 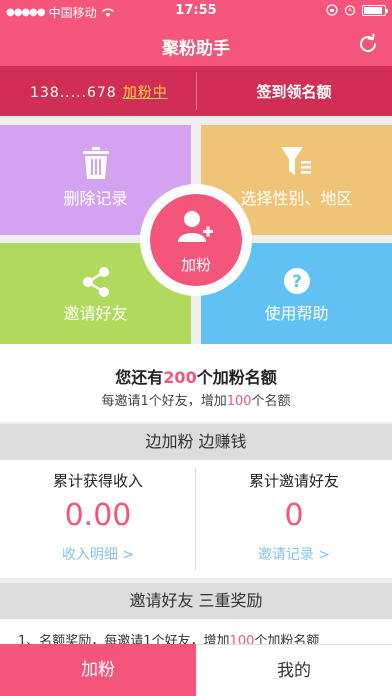 What do you see at coordinates (139, 377) in the screenshot?
I see `quota-prefix: 您还有` at bounding box center [139, 377].